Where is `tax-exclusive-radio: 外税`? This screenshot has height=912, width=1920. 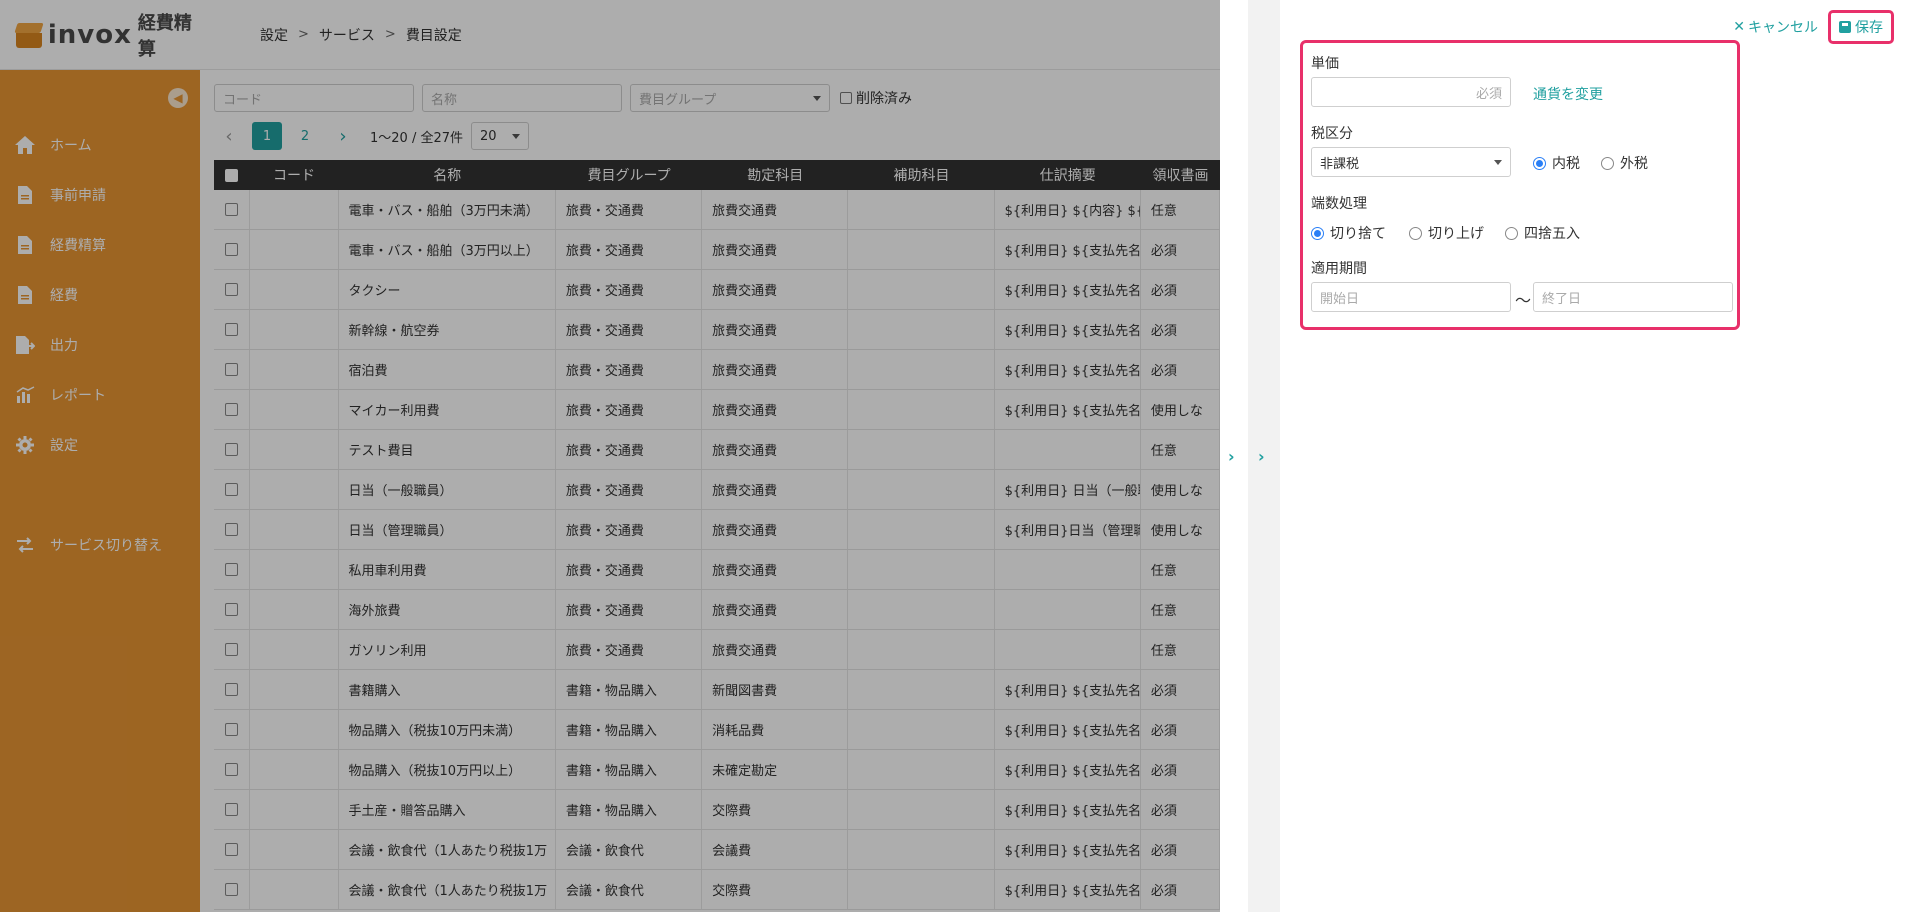 tax-exclusive-radio: 外税 is located at coordinates (1624, 163).